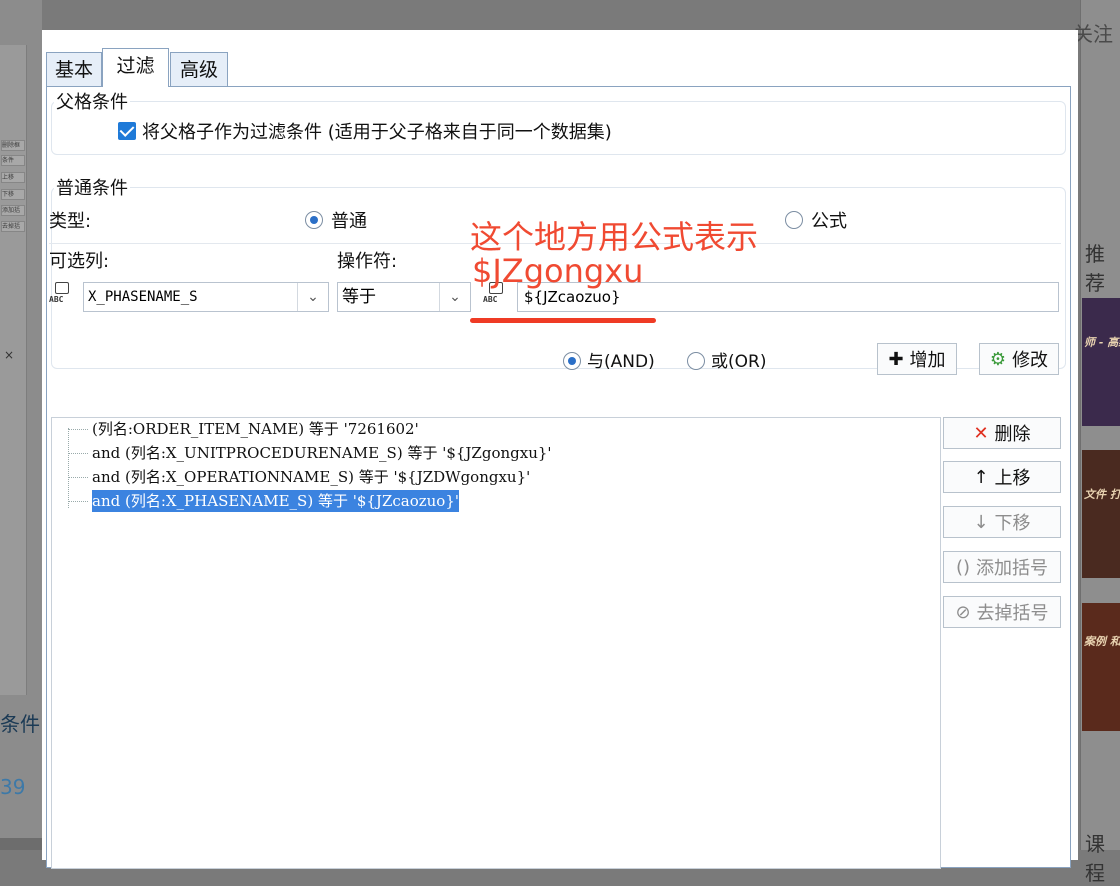 The width and height of the screenshot is (1120, 886). I want to click on move-up-button-label: 上移, so click(1012, 478).